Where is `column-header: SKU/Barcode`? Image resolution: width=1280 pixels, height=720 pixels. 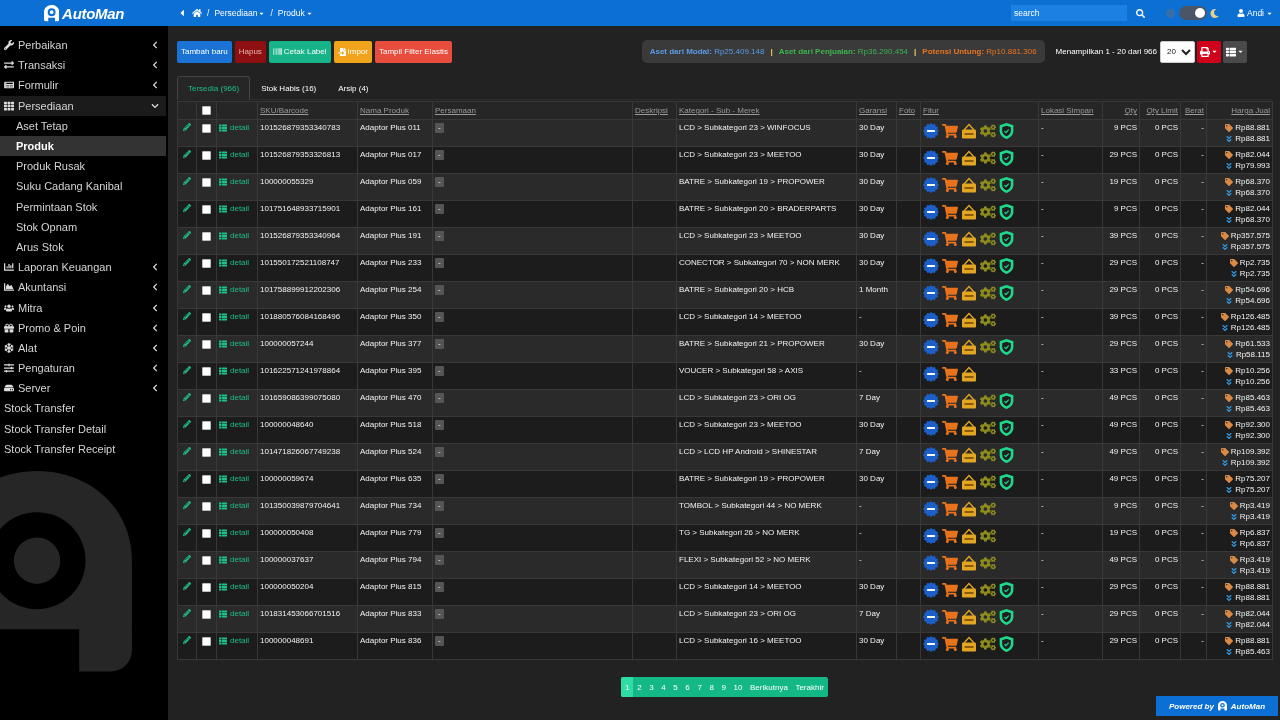 column-header: SKU/Barcode is located at coordinates (307, 110).